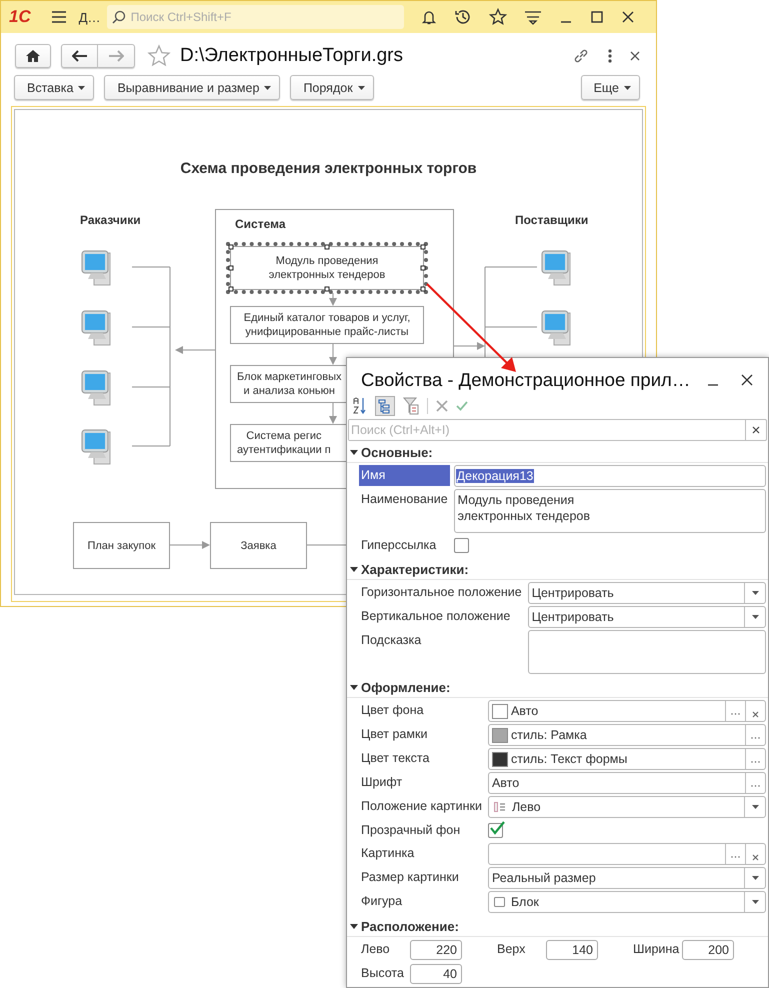  Describe the element at coordinates (581, 56) in the screenshot. I see `link-icon` at that location.